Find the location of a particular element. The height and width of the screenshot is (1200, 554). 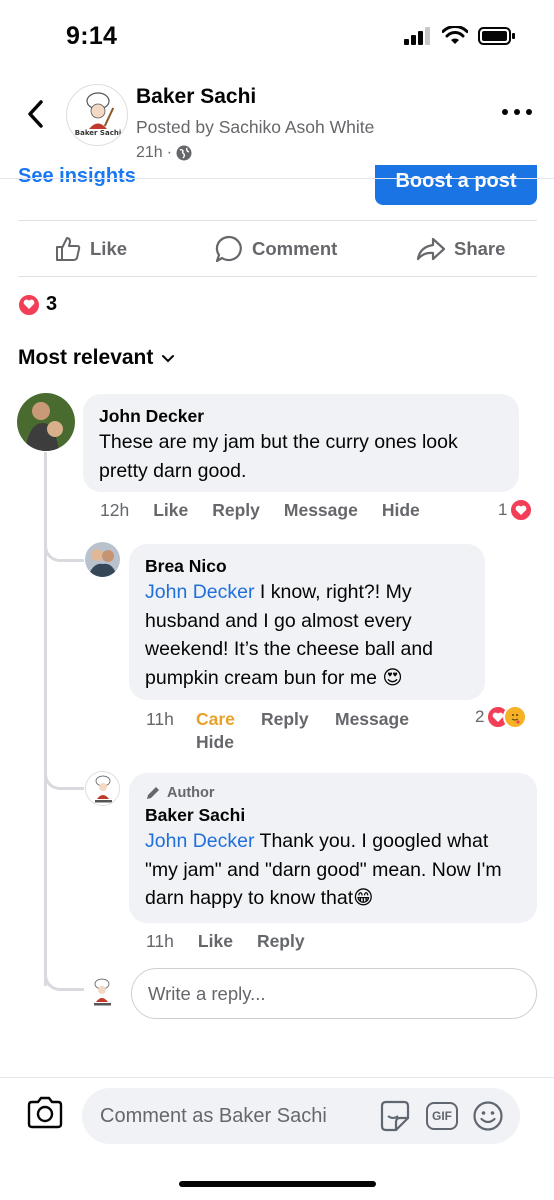

comment-placeholder: Comment as Baker Sachi is located at coordinates (213, 1115).